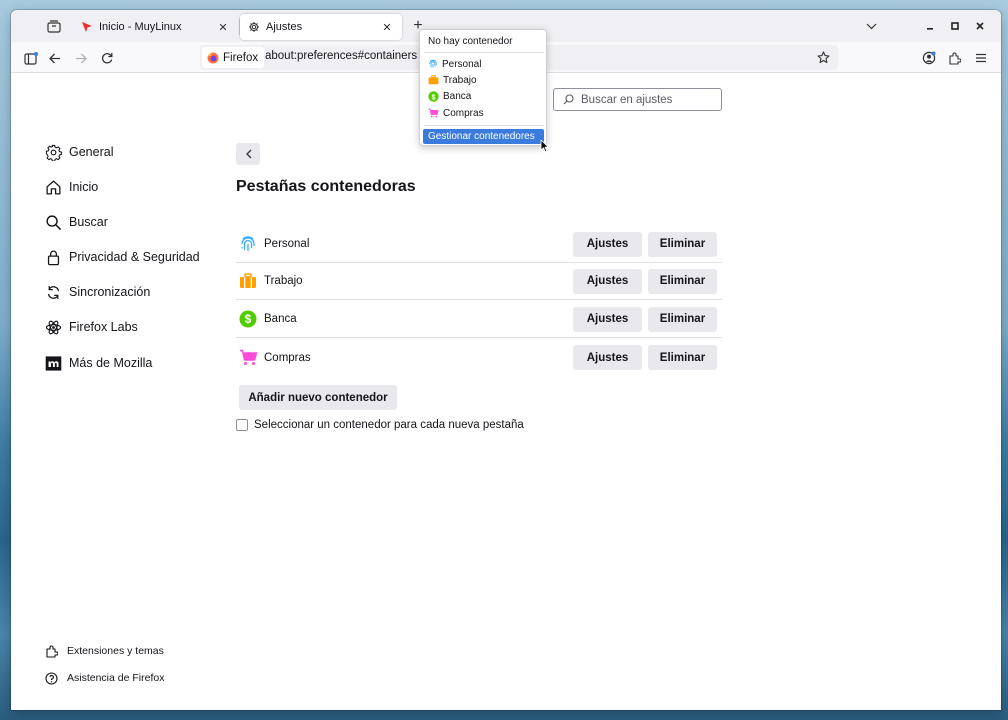 The height and width of the screenshot is (720, 1008). I want to click on bookmark-star-button, so click(823, 57).